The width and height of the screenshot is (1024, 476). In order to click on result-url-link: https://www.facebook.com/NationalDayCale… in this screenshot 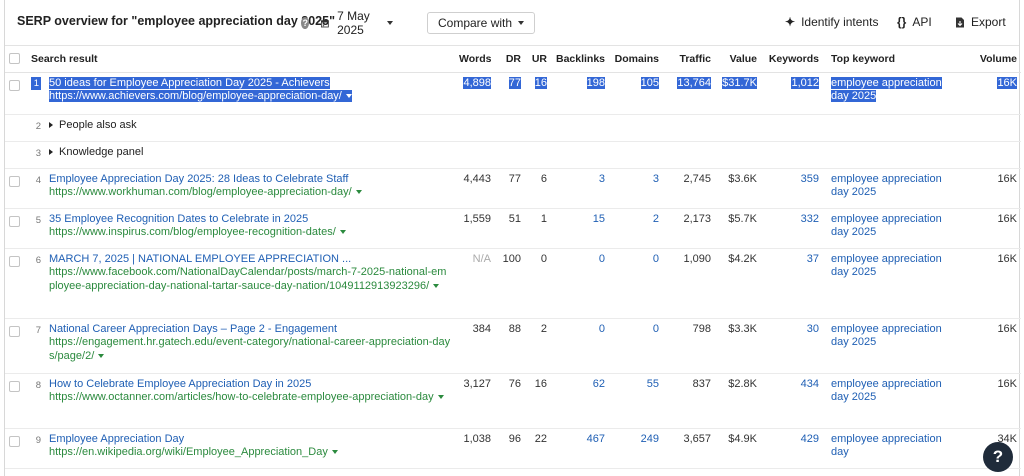, I will do `click(250, 279)`.